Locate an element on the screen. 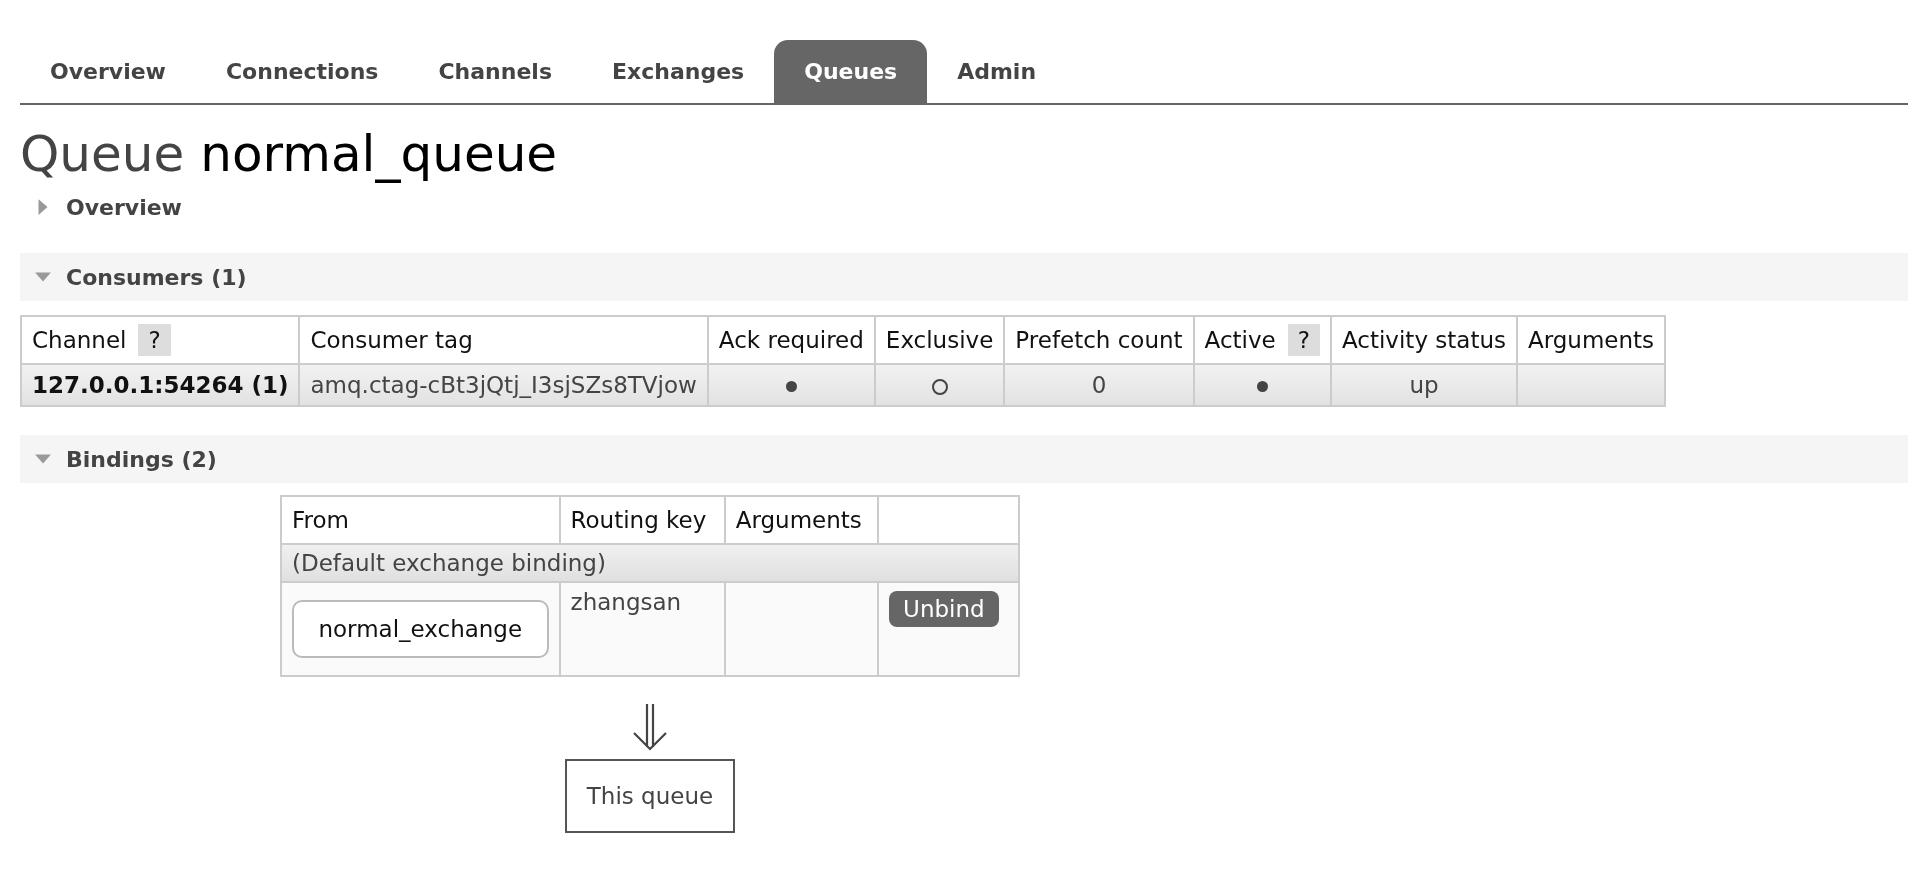 This screenshot has width=1908, height=874. section-title: Bindings (2) is located at coordinates (141, 459).